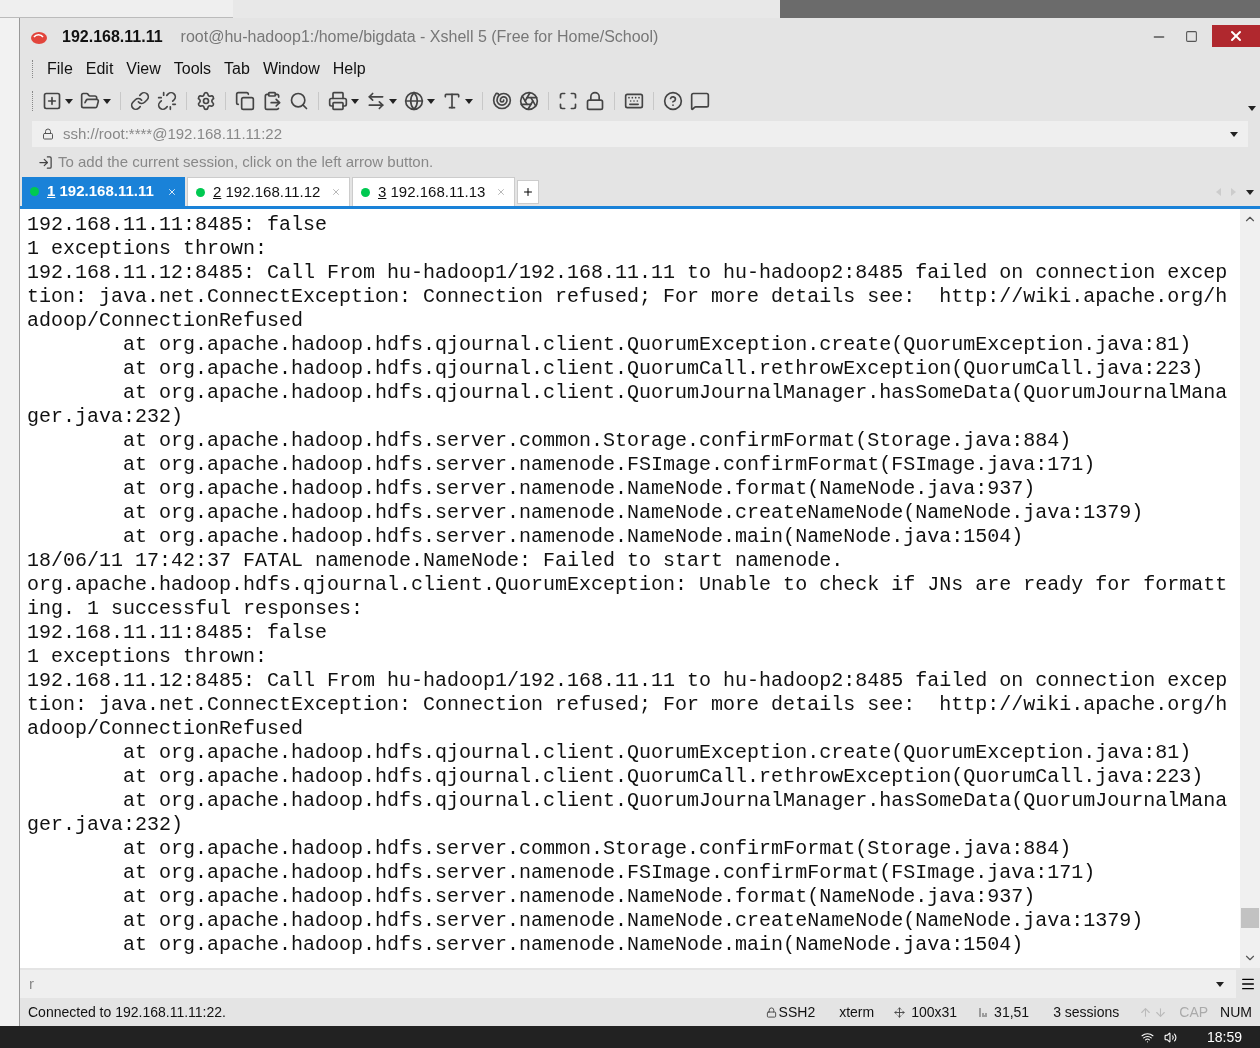 The image size is (1260, 1048). I want to click on menu-icon, so click(1248, 984).